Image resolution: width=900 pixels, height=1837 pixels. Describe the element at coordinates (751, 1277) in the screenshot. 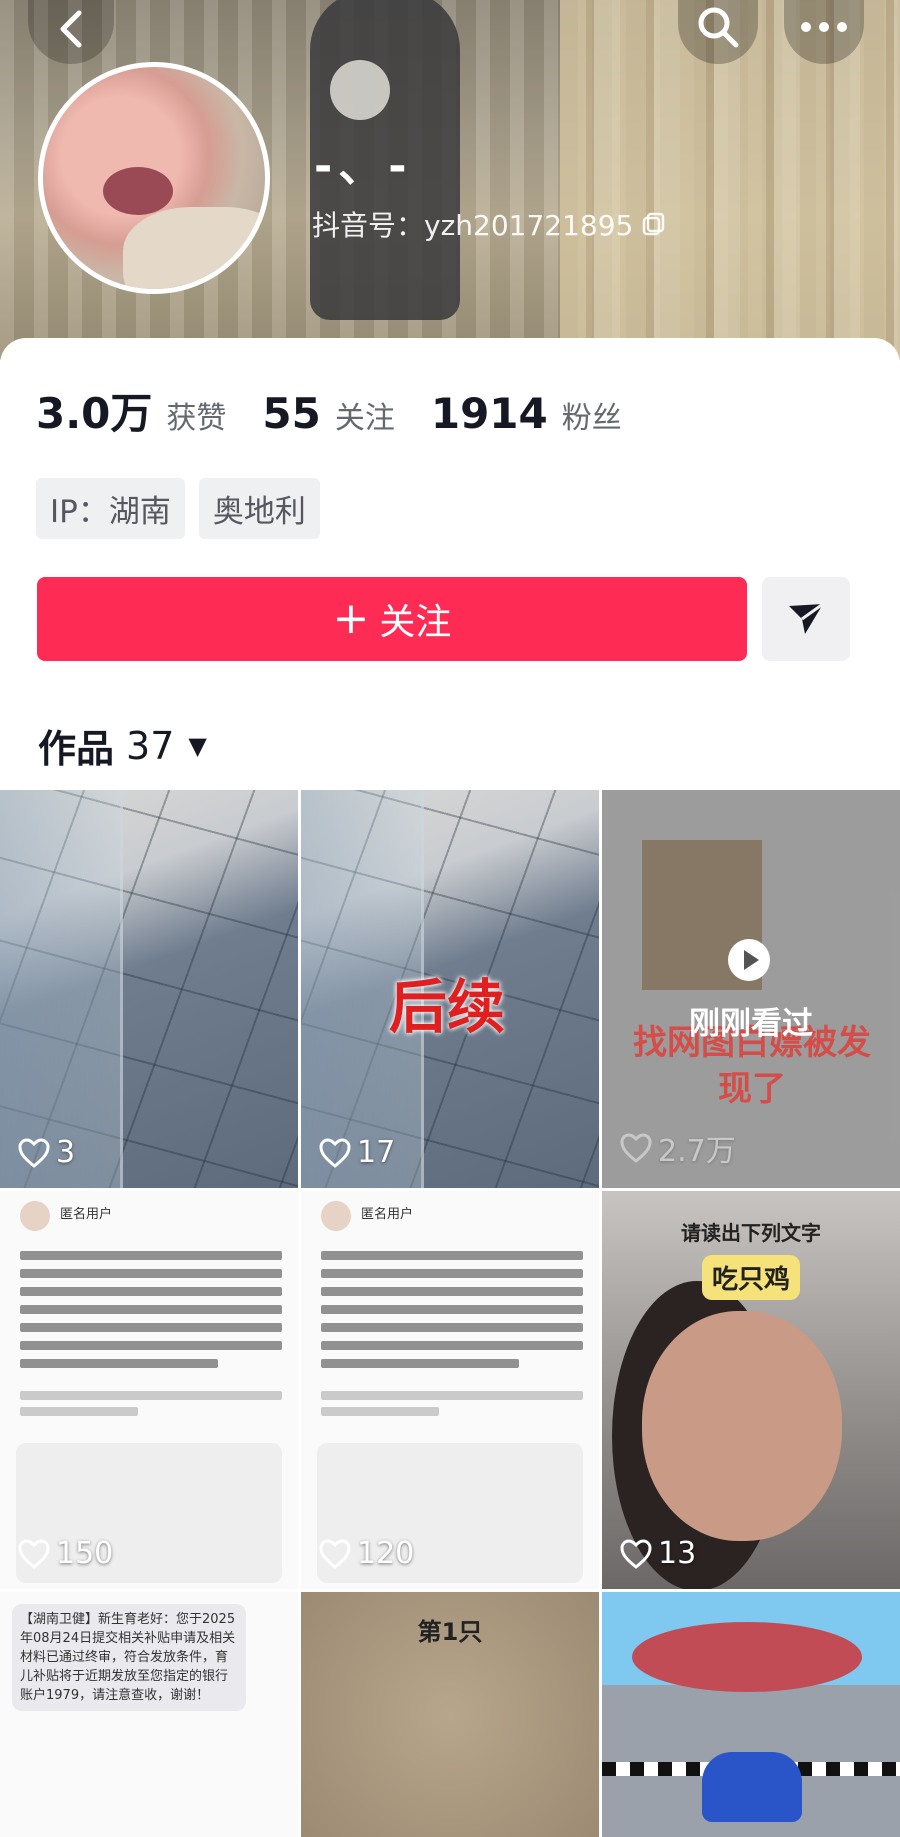

I see `video-bubble-text: 吃只鸡` at that location.